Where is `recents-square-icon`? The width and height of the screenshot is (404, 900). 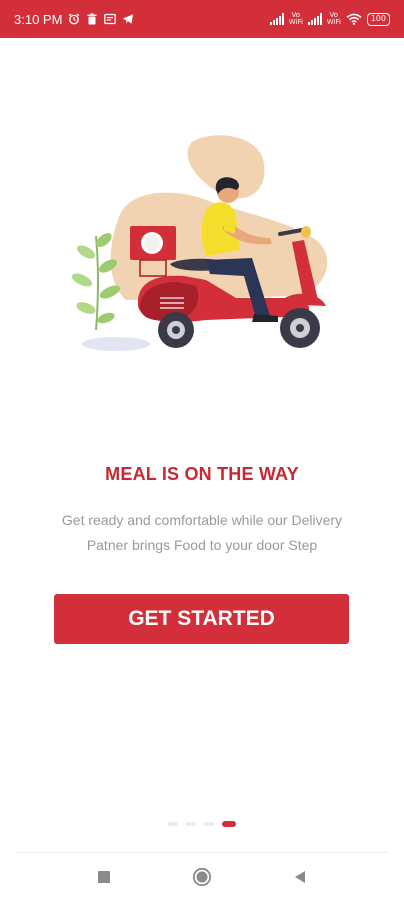 recents-square-icon is located at coordinates (104, 876).